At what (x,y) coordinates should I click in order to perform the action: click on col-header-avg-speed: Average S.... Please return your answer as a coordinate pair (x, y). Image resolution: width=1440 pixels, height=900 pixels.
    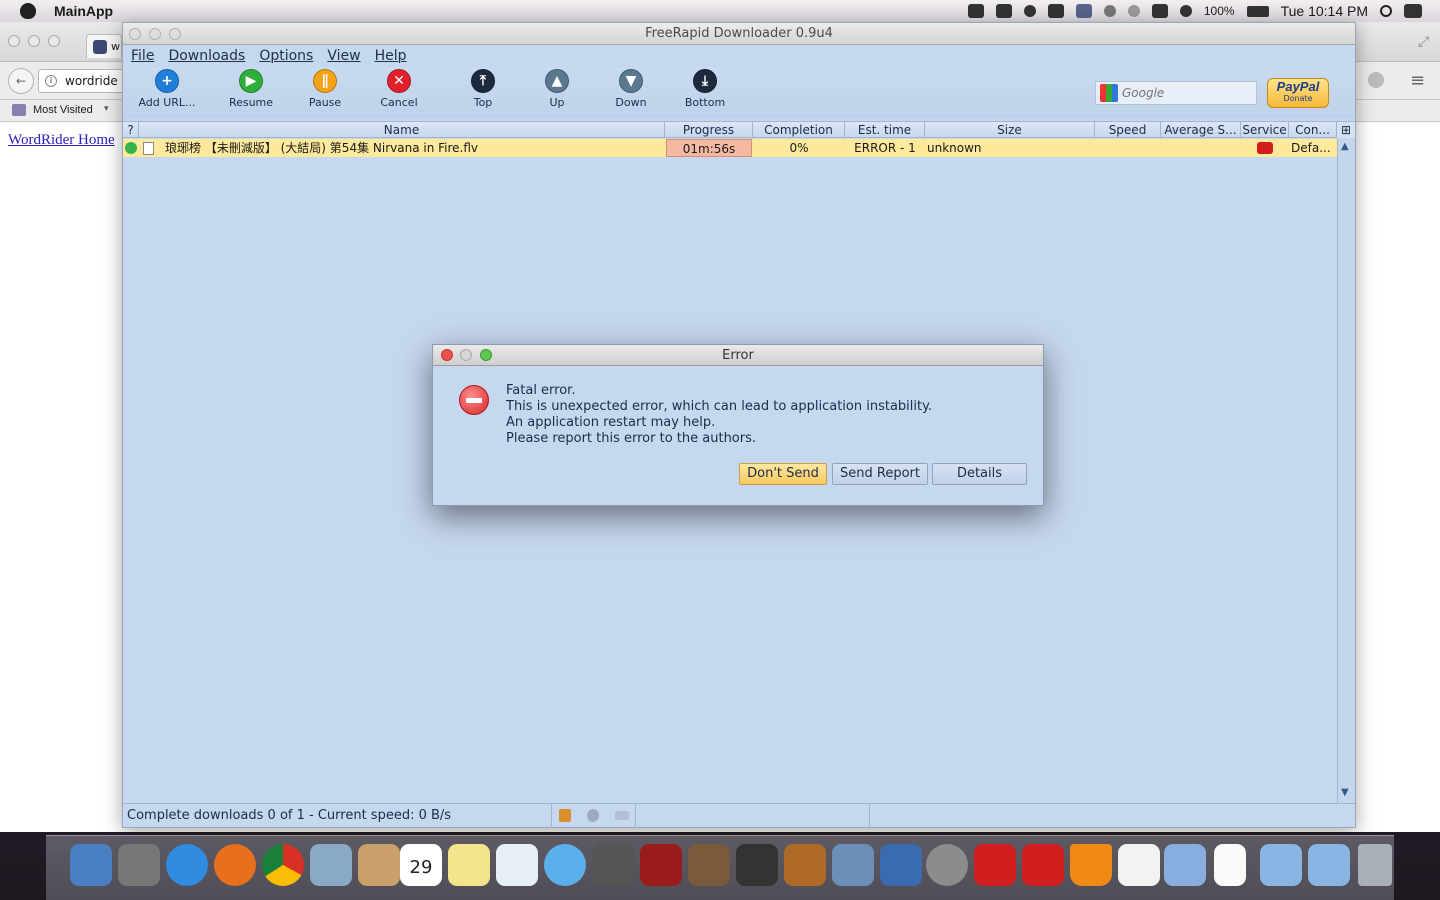
    Looking at the image, I should click on (1201, 130).